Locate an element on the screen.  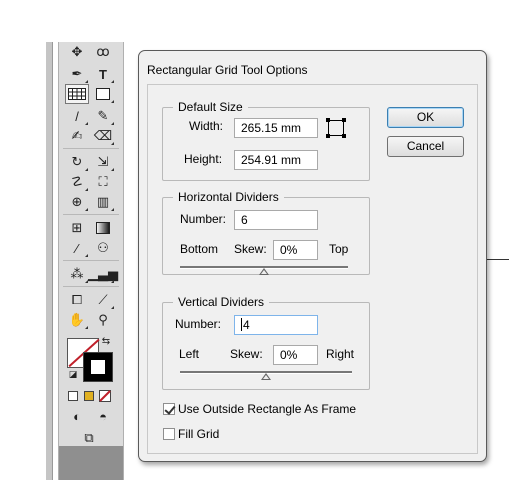
rectangle-tool-icon is located at coordinates (103, 94).